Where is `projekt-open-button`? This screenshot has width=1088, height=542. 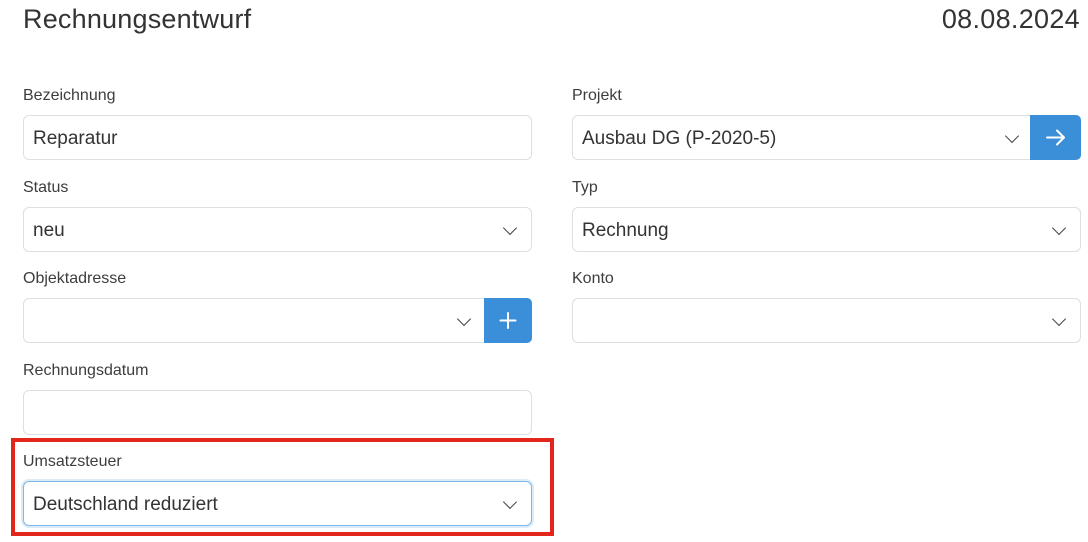 projekt-open-button is located at coordinates (1055, 137).